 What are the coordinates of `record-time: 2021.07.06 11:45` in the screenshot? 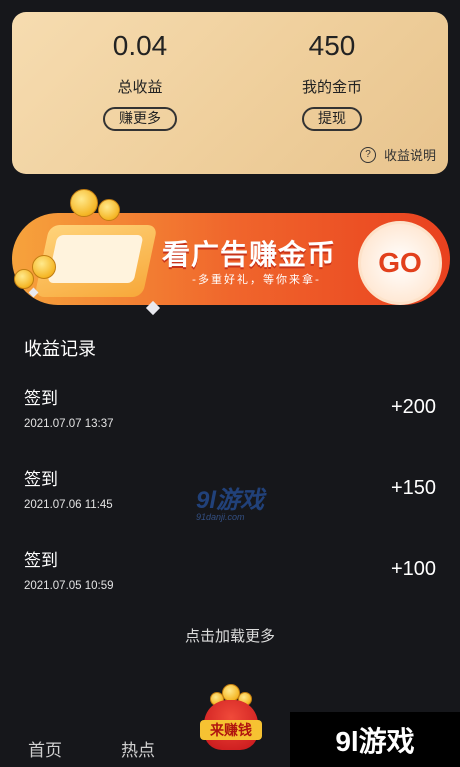 It's located at (68, 505).